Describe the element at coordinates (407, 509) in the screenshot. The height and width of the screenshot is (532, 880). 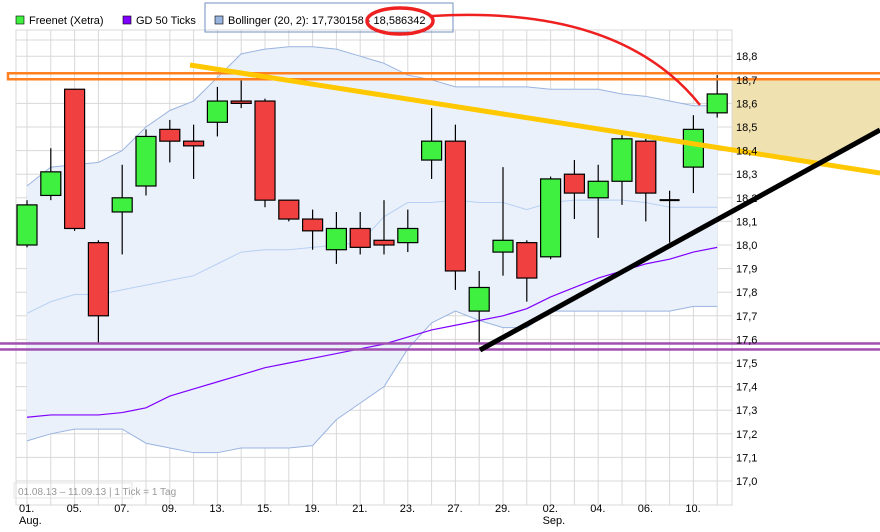
I see `x-tick-label: 23.` at that location.